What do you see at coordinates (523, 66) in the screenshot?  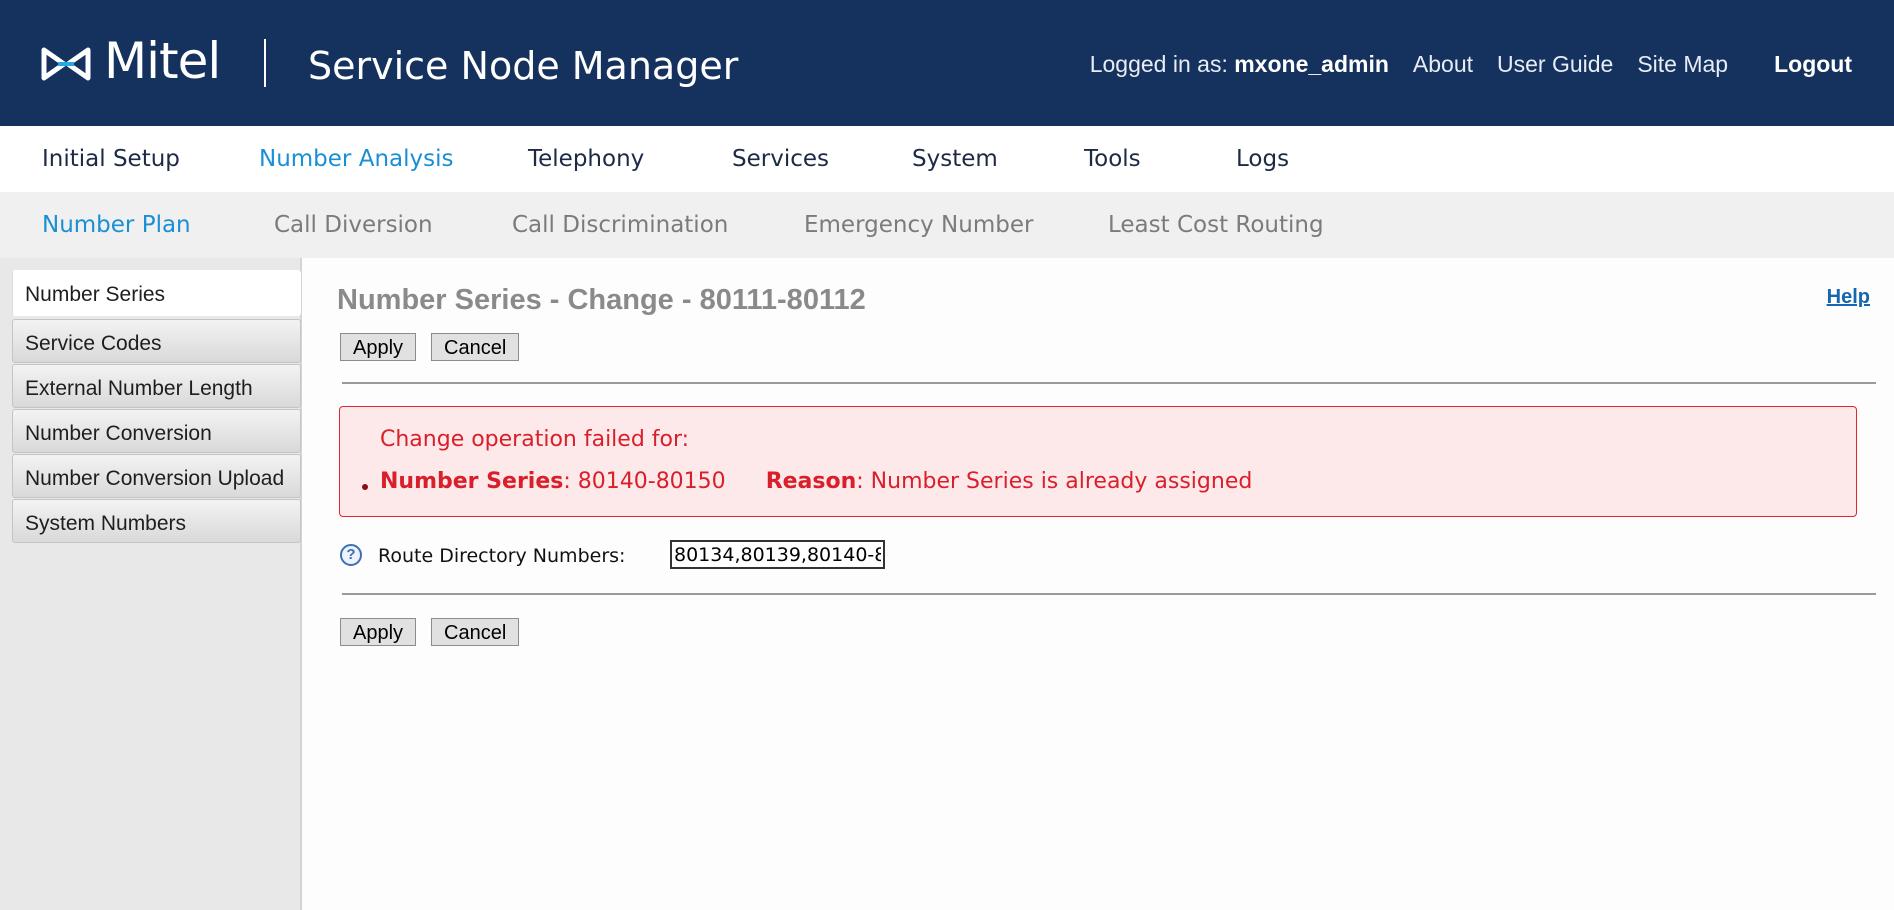 I see `product-name: Service Node Manager` at bounding box center [523, 66].